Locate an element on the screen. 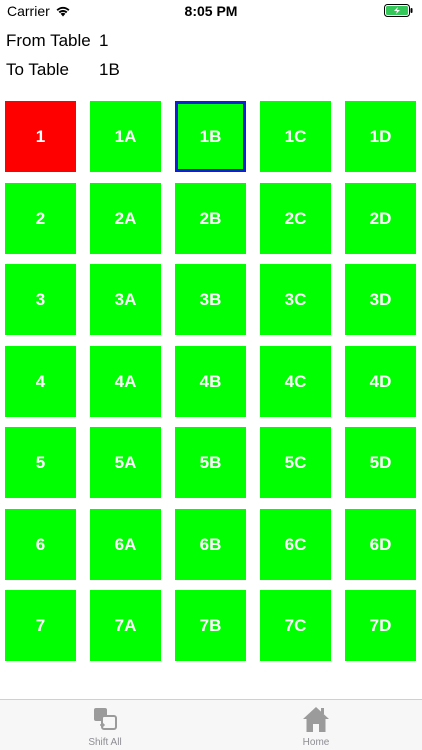  table-button: 2C is located at coordinates (295, 218).